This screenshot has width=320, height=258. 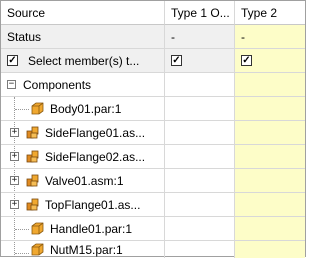 What do you see at coordinates (26, 12) in the screenshot?
I see `source-header-label: Source` at bounding box center [26, 12].